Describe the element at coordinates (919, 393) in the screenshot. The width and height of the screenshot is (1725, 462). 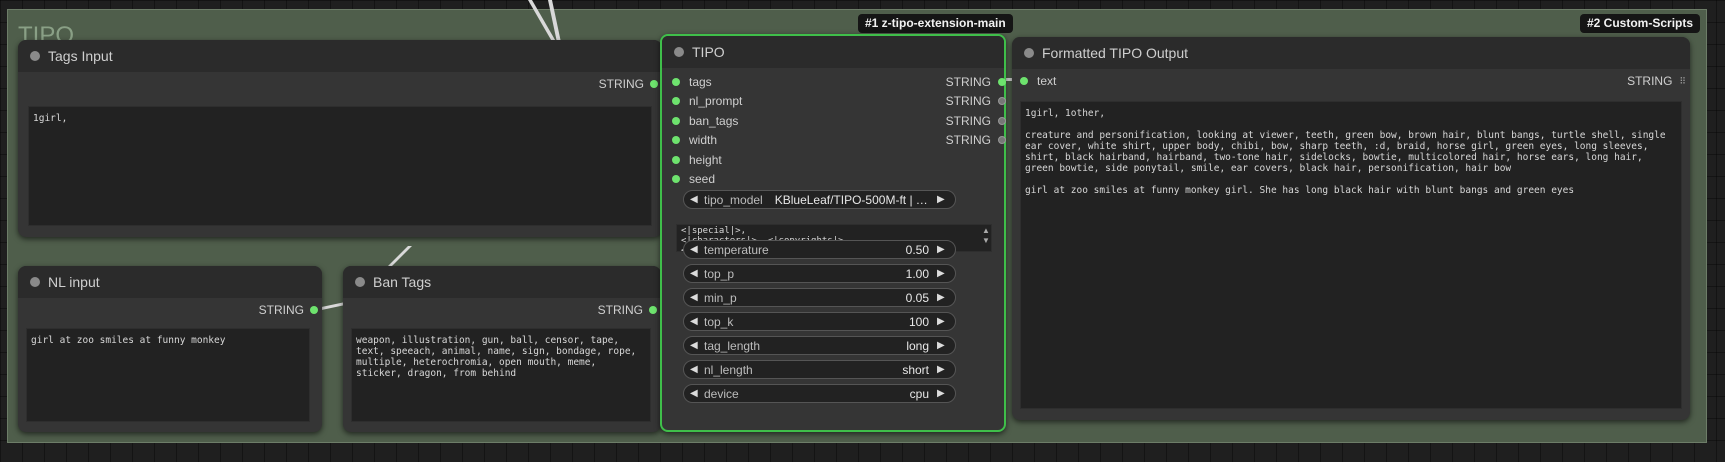
I see `widget-value: cpu` at that location.